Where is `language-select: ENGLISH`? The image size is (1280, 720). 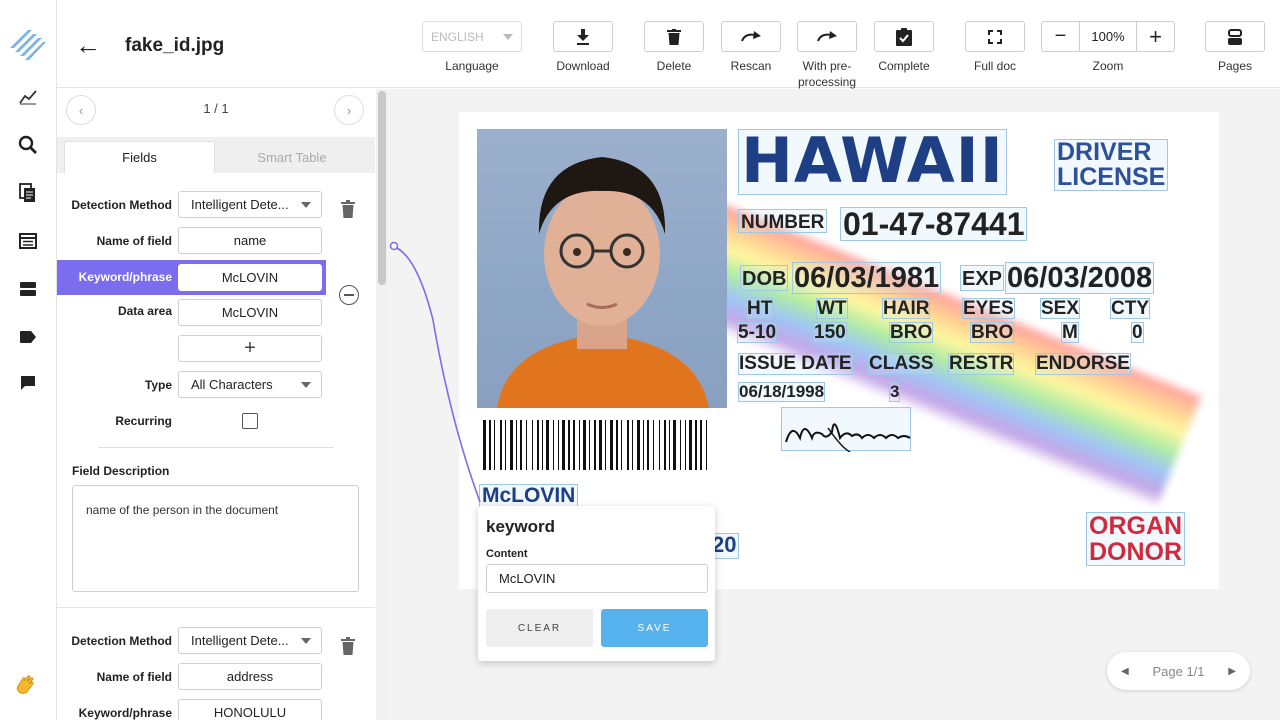
language-select: ENGLISH is located at coordinates (472, 36).